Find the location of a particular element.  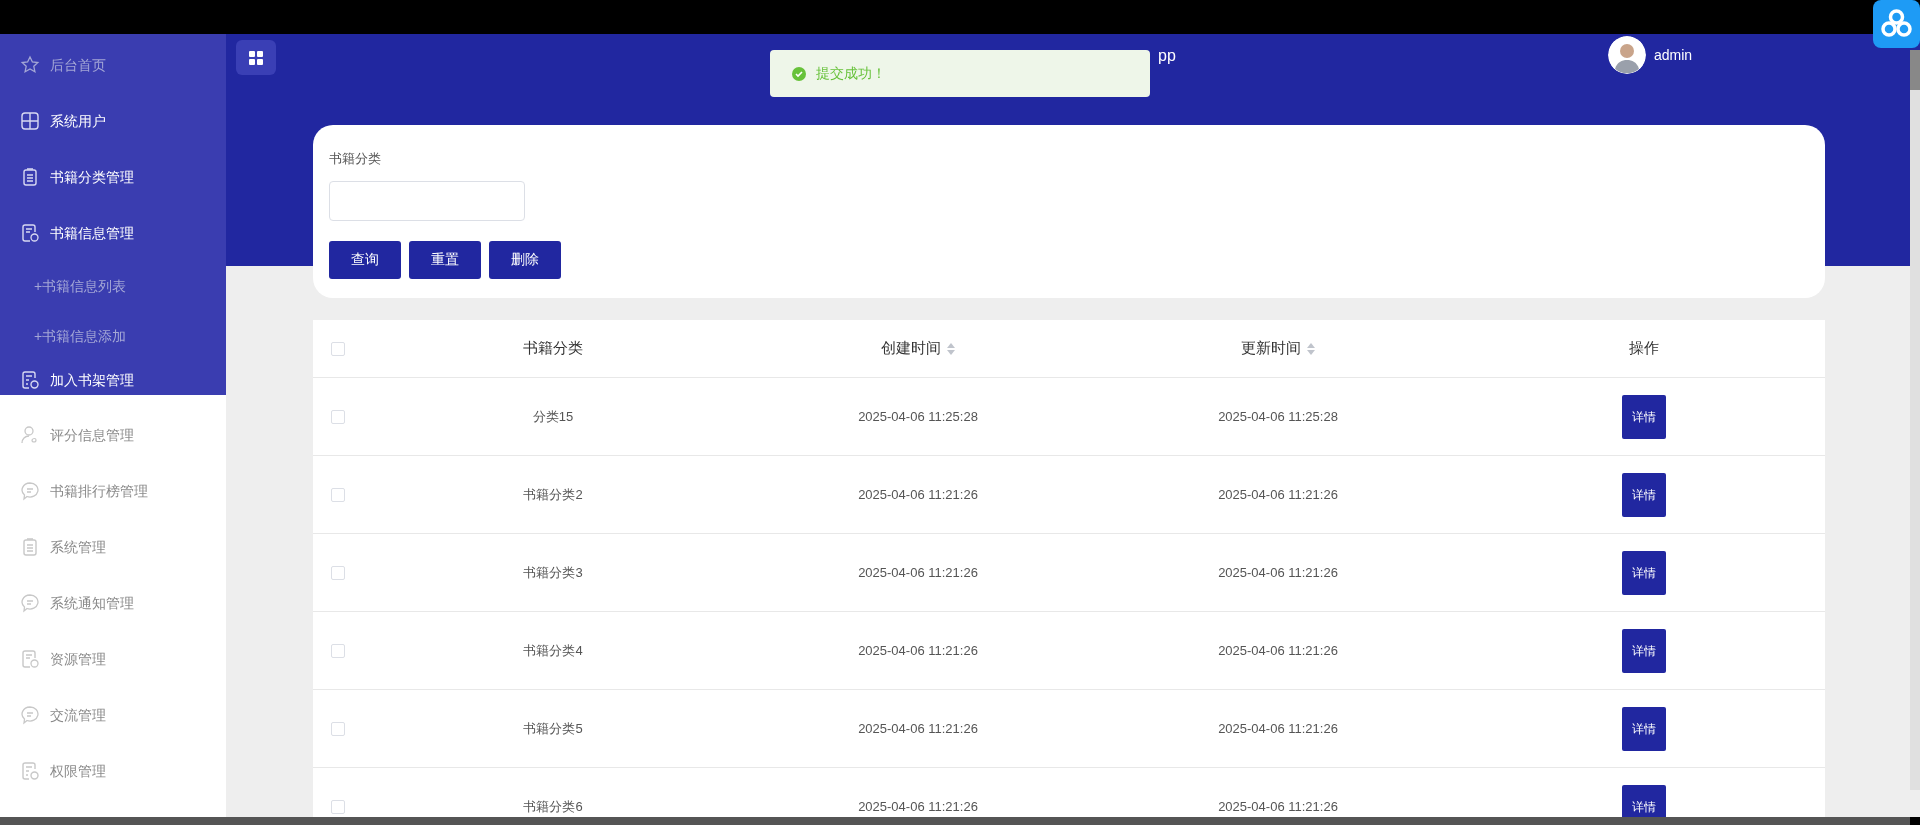

column-header: 创建时间 is located at coordinates (918, 348).